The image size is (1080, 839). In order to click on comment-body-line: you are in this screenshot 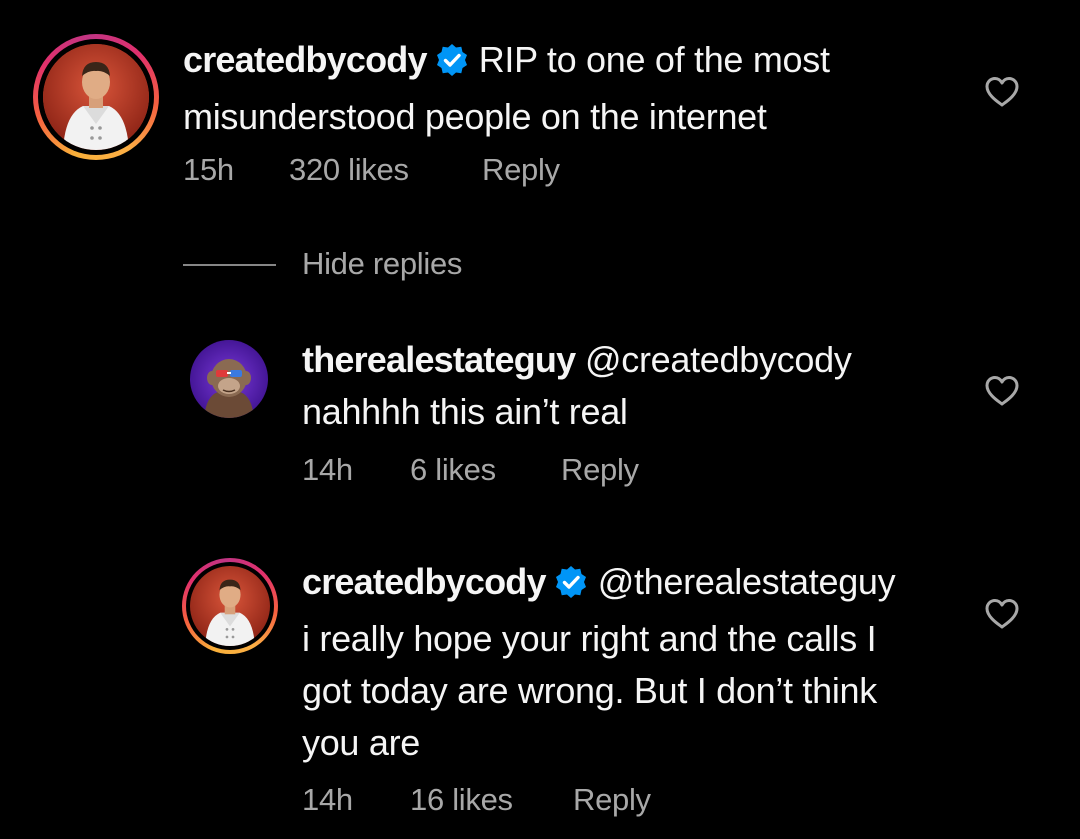, I will do `click(361, 742)`.